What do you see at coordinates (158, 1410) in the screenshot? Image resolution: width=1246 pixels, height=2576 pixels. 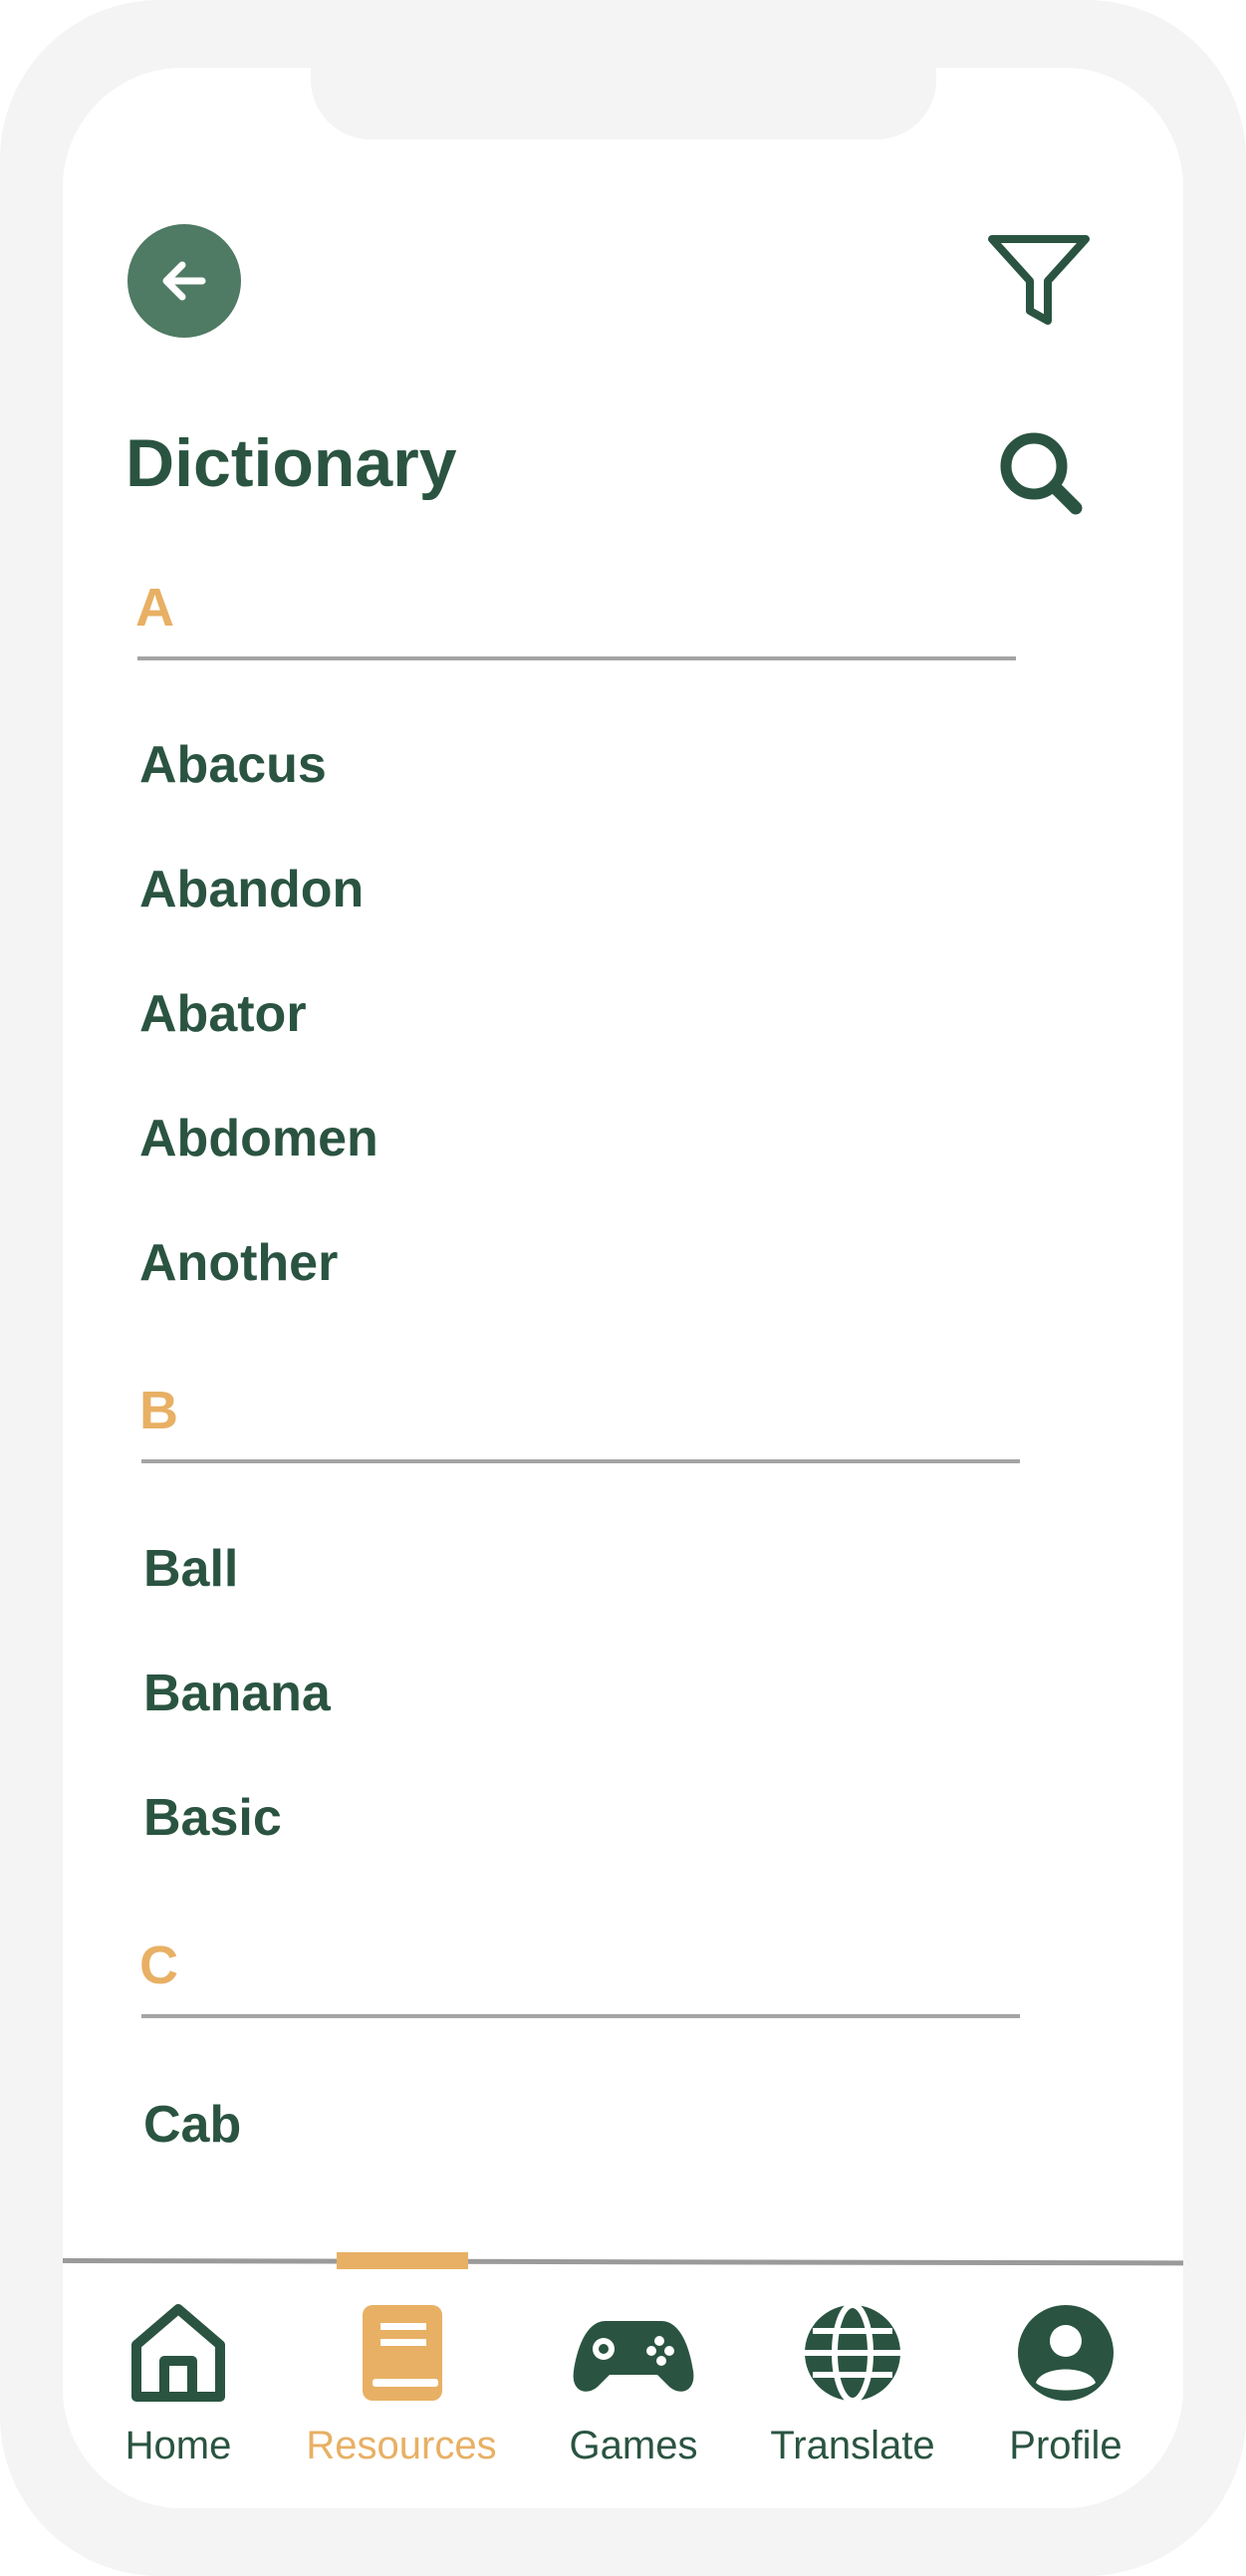 I see `section-header-b: B` at bounding box center [158, 1410].